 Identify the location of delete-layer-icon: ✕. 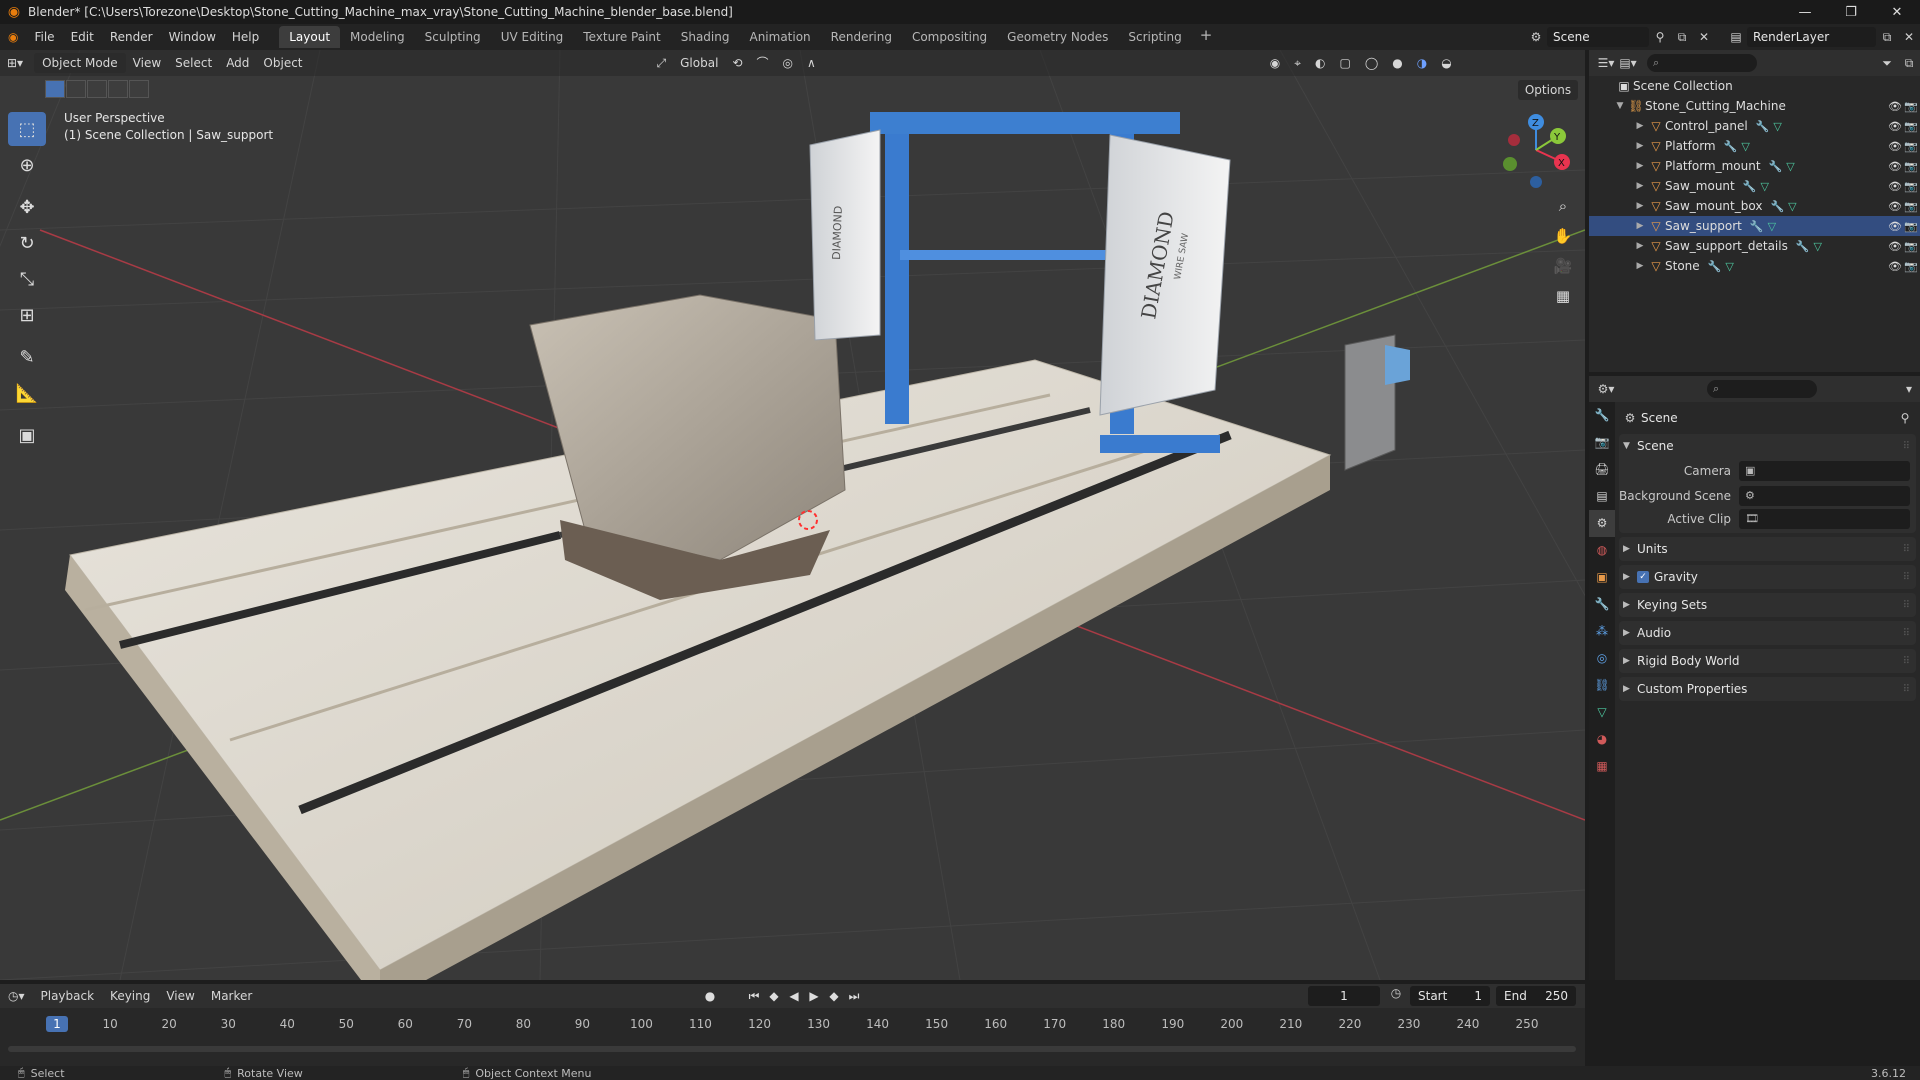
(1909, 37).